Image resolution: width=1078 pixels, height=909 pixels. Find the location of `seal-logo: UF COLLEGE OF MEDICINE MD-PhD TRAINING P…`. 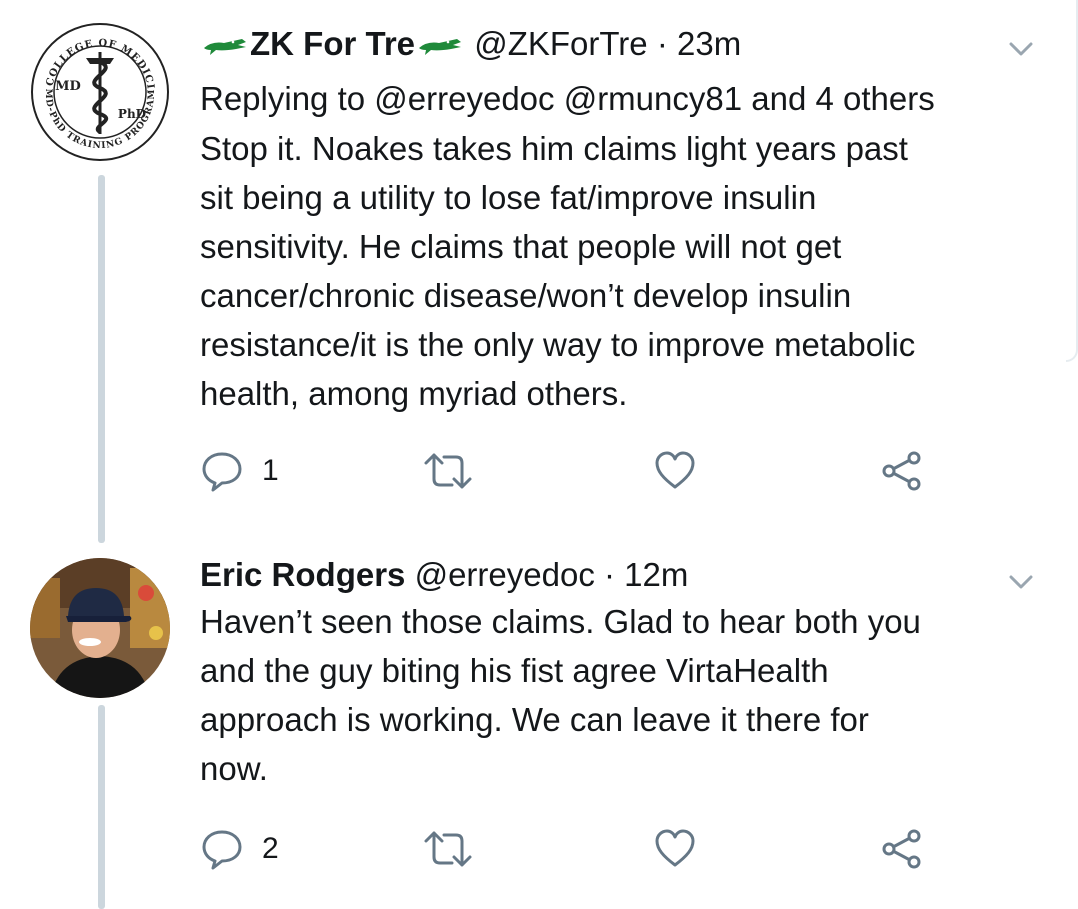

seal-logo: UF COLLEGE OF MEDICINE MD-PhD TRAINING P… is located at coordinates (99, 91).